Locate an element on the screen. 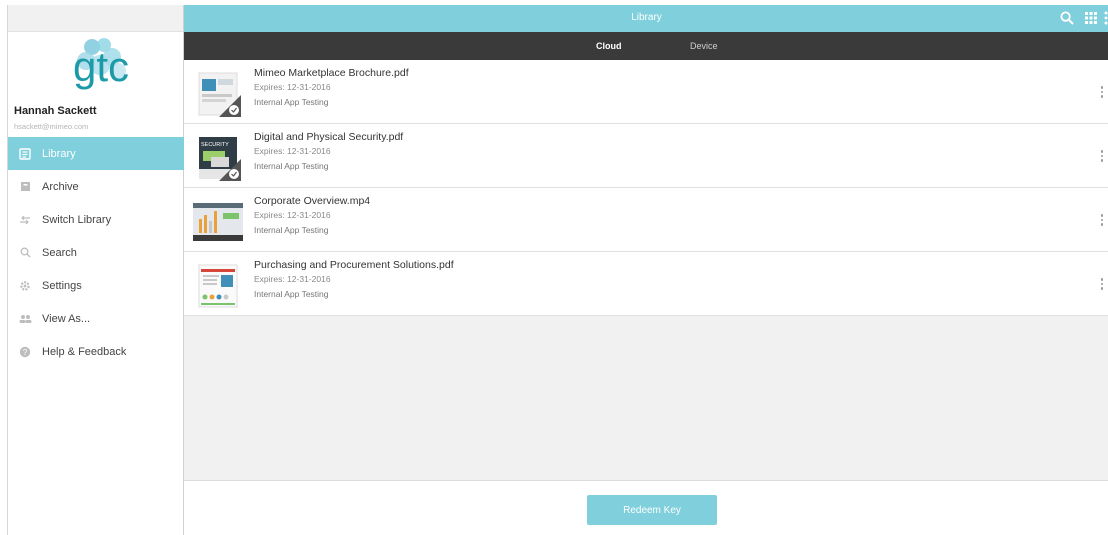  archive-icon is located at coordinates (25, 187).